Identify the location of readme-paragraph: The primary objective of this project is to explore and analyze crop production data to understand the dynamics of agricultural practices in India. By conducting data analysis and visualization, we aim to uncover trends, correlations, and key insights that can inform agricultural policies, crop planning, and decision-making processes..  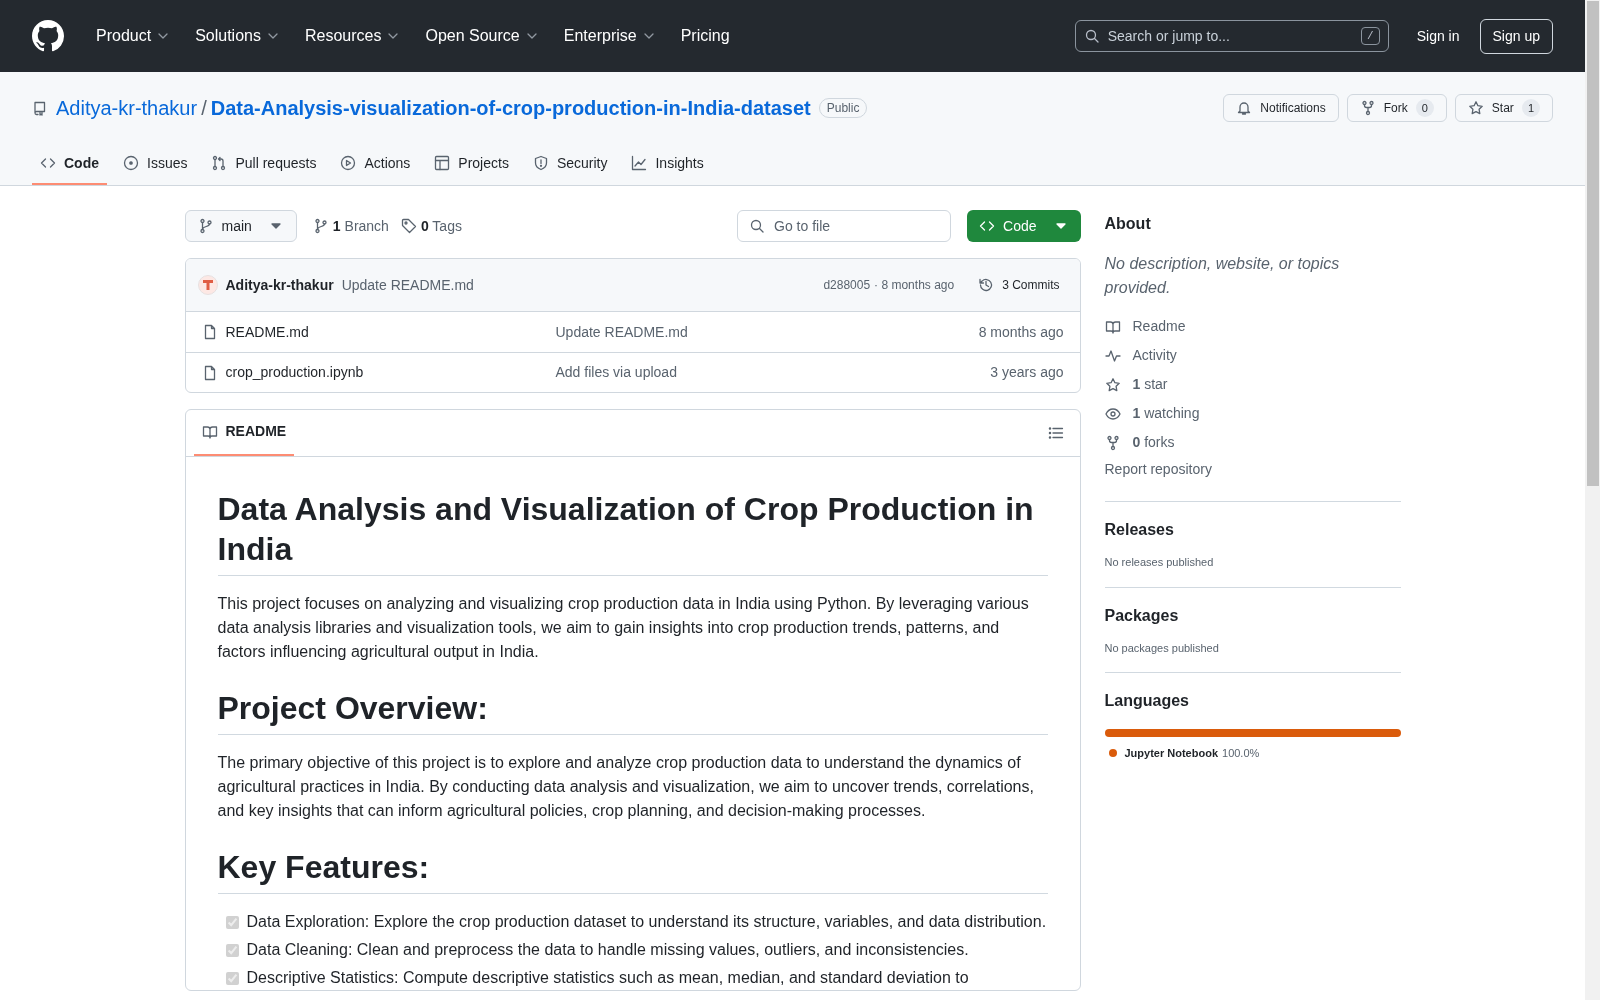
(626, 787).